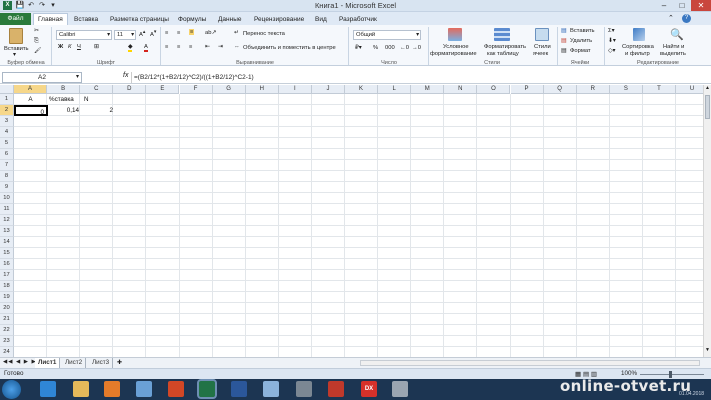  I want to click on insert-cells-button: Вставить, so click(582, 31).